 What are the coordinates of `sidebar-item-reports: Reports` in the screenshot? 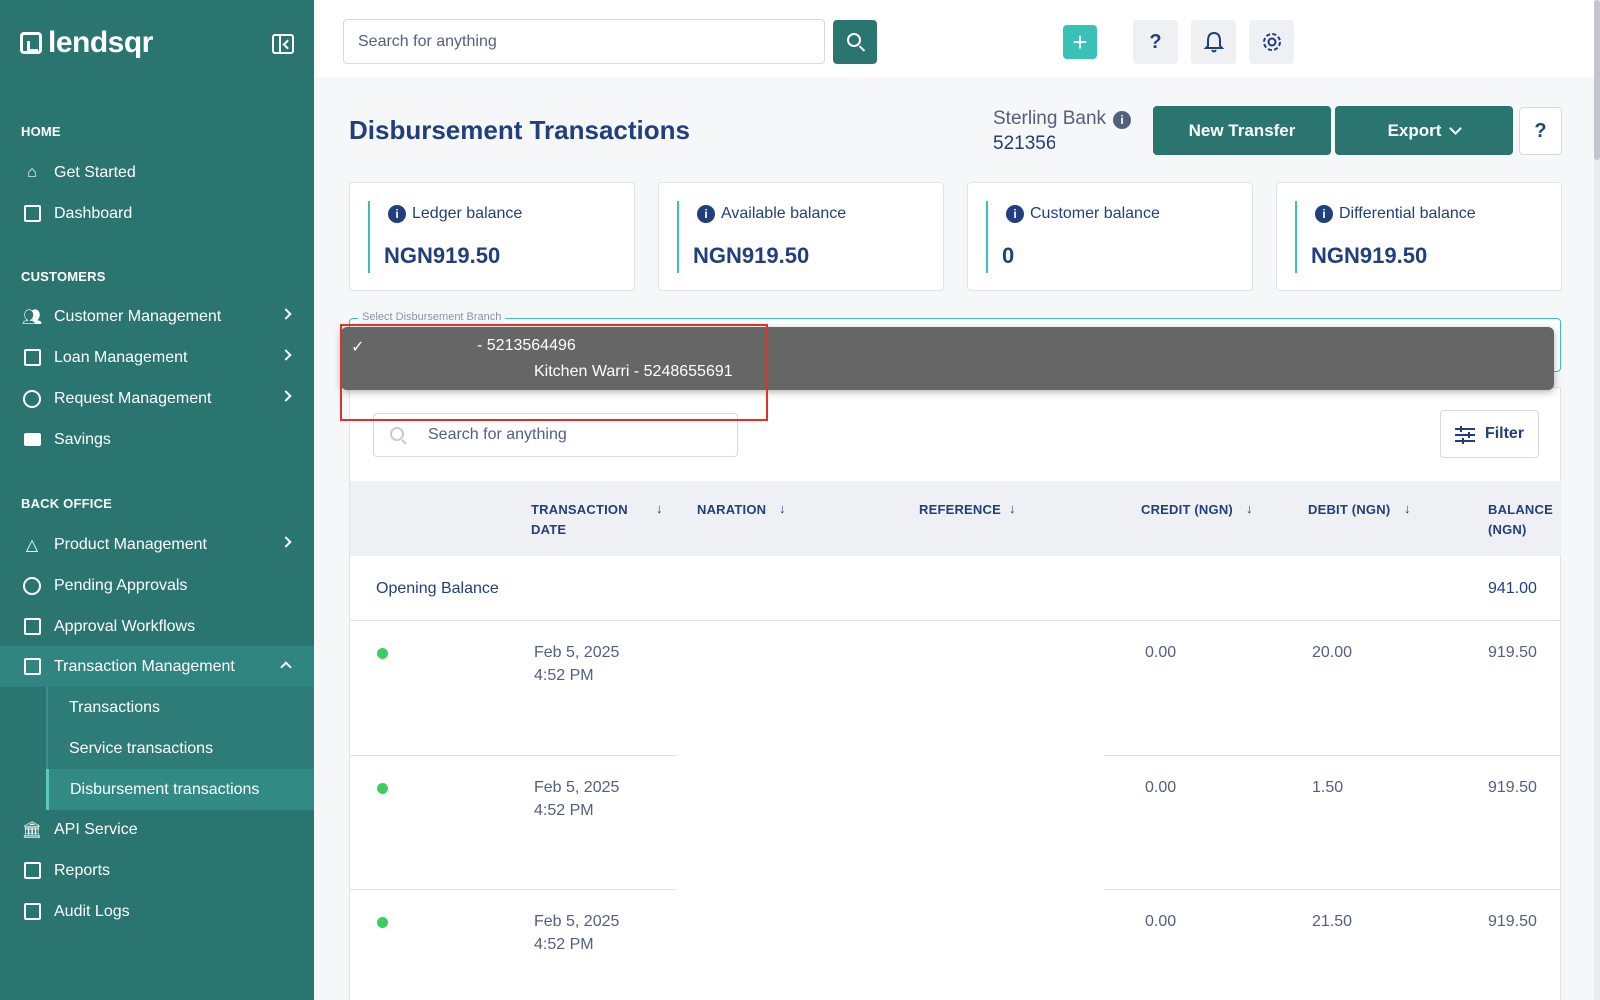 It's located at (157, 870).